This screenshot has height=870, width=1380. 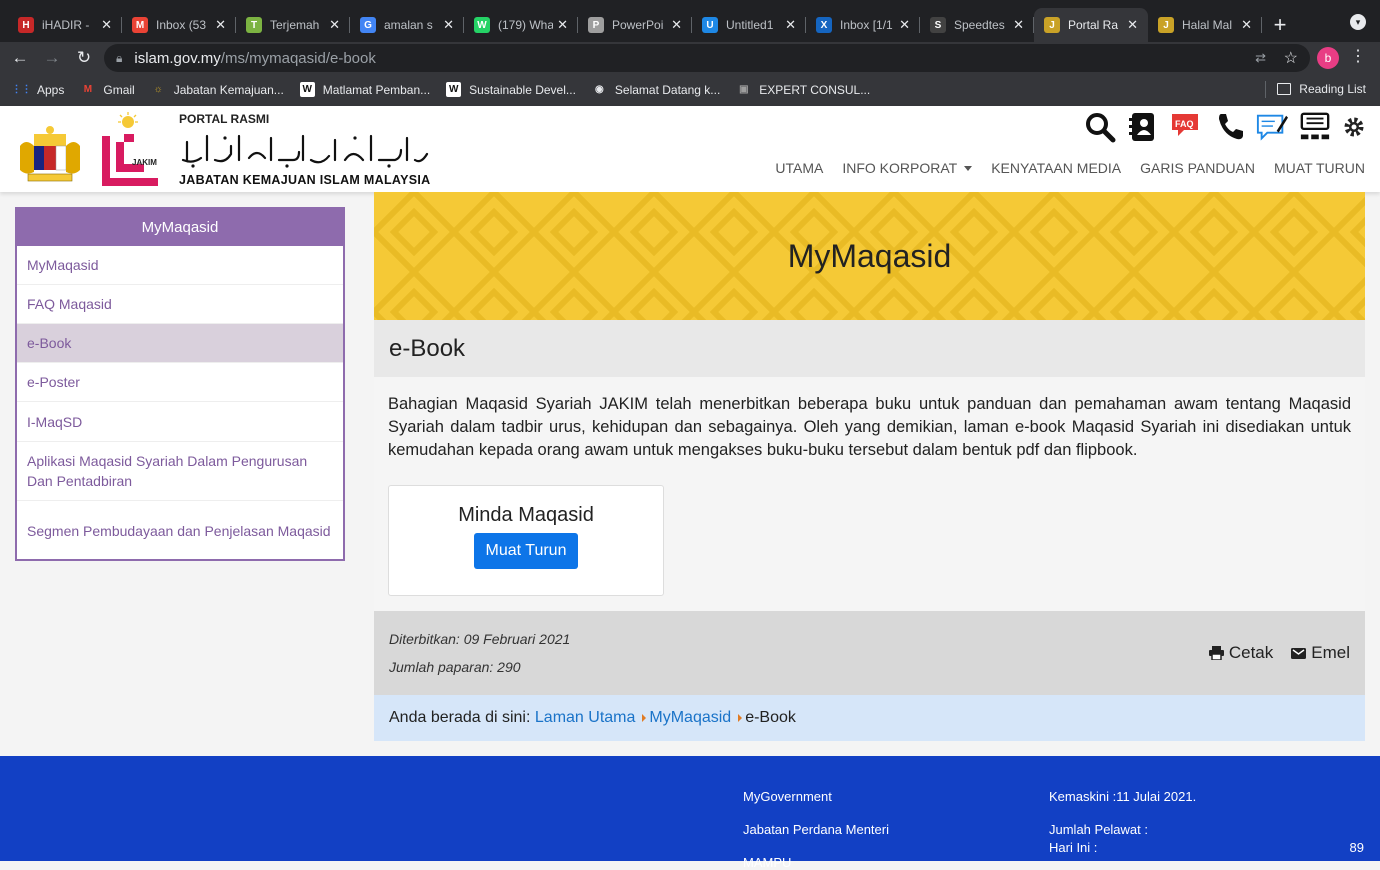 I want to click on contact-book-icon, so click(x=1143, y=127).